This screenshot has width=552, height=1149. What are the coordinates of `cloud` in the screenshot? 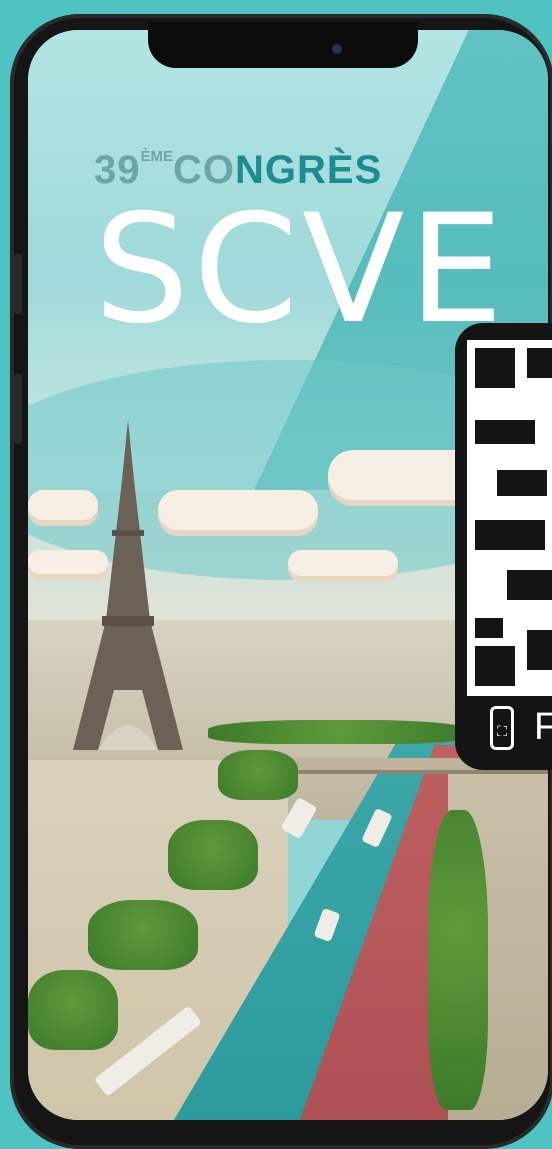 It's located at (343, 563).